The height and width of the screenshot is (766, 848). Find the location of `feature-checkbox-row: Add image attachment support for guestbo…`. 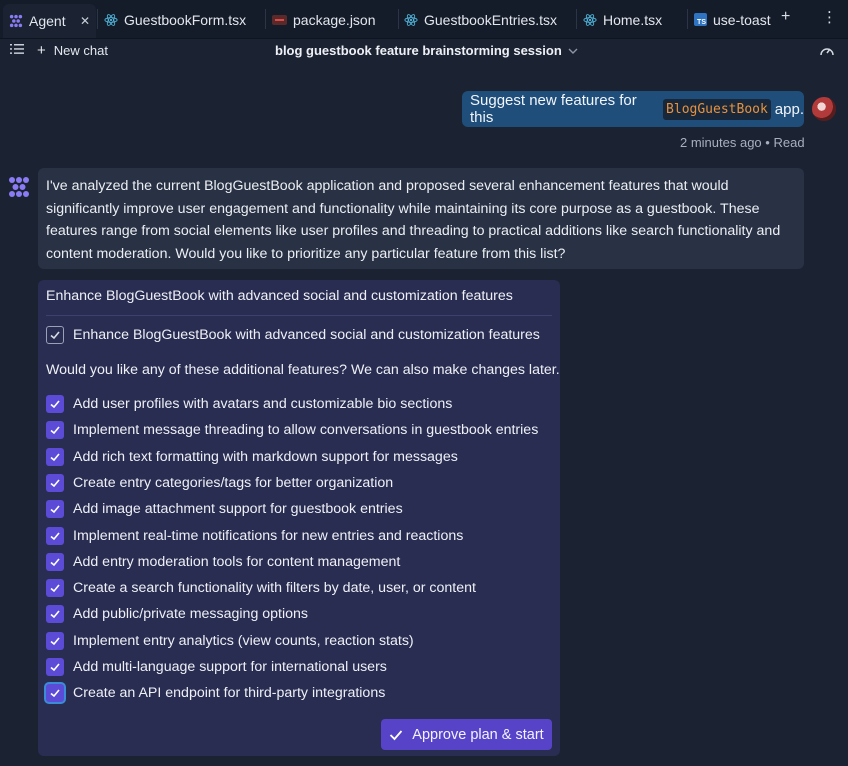

feature-checkbox-row: Add image attachment support for guestbo… is located at coordinates (224, 509).